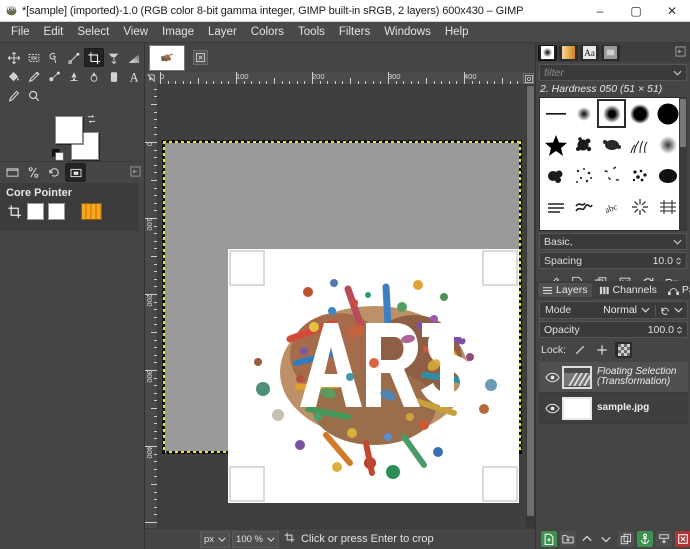 The image size is (690, 549). What do you see at coordinates (639, 206) in the screenshot?
I see `brush-cell-burst` at bounding box center [639, 206].